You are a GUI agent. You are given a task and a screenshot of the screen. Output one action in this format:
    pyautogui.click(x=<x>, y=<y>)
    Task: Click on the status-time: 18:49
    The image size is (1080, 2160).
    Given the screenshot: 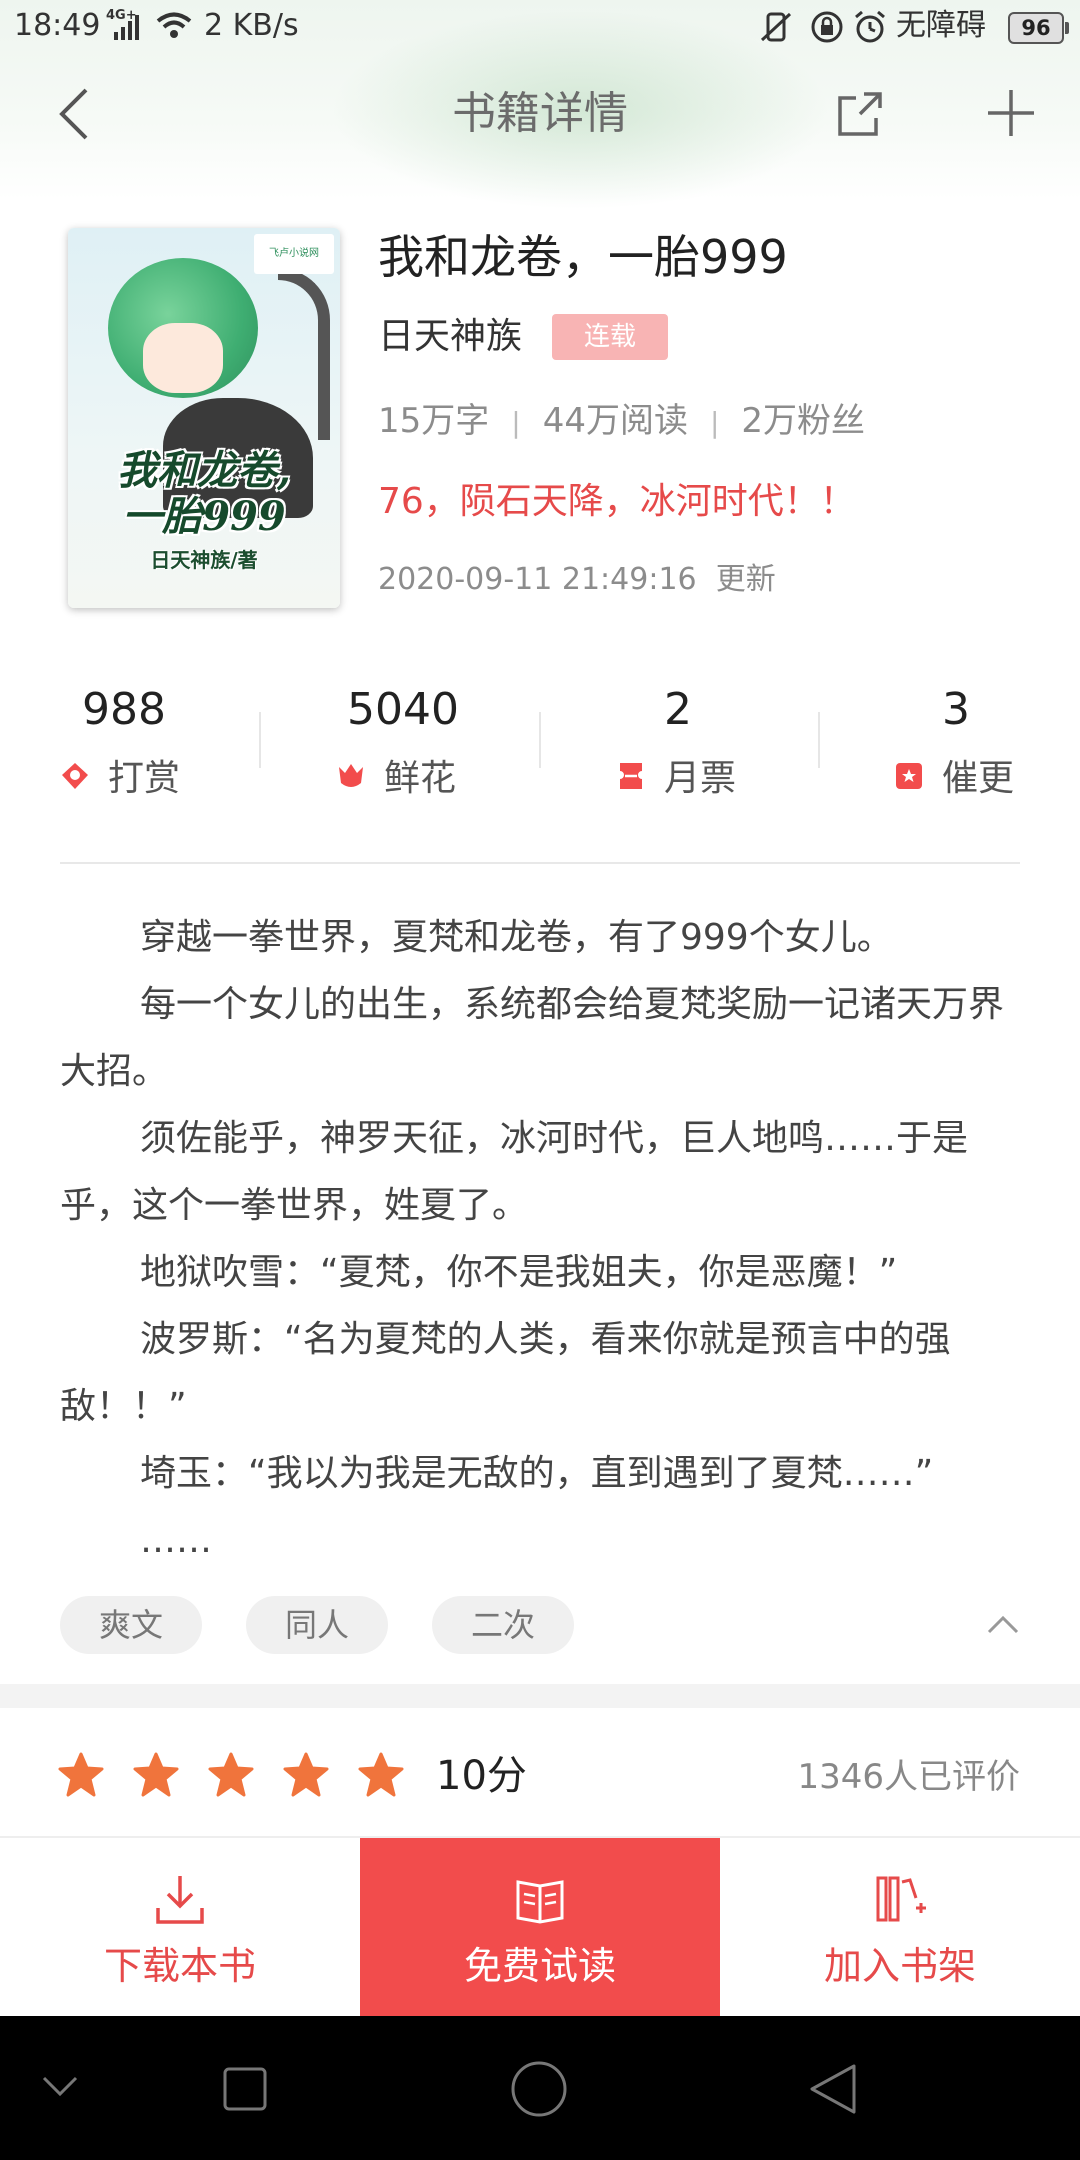 What is the action you would take?
    pyautogui.click(x=57, y=25)
    